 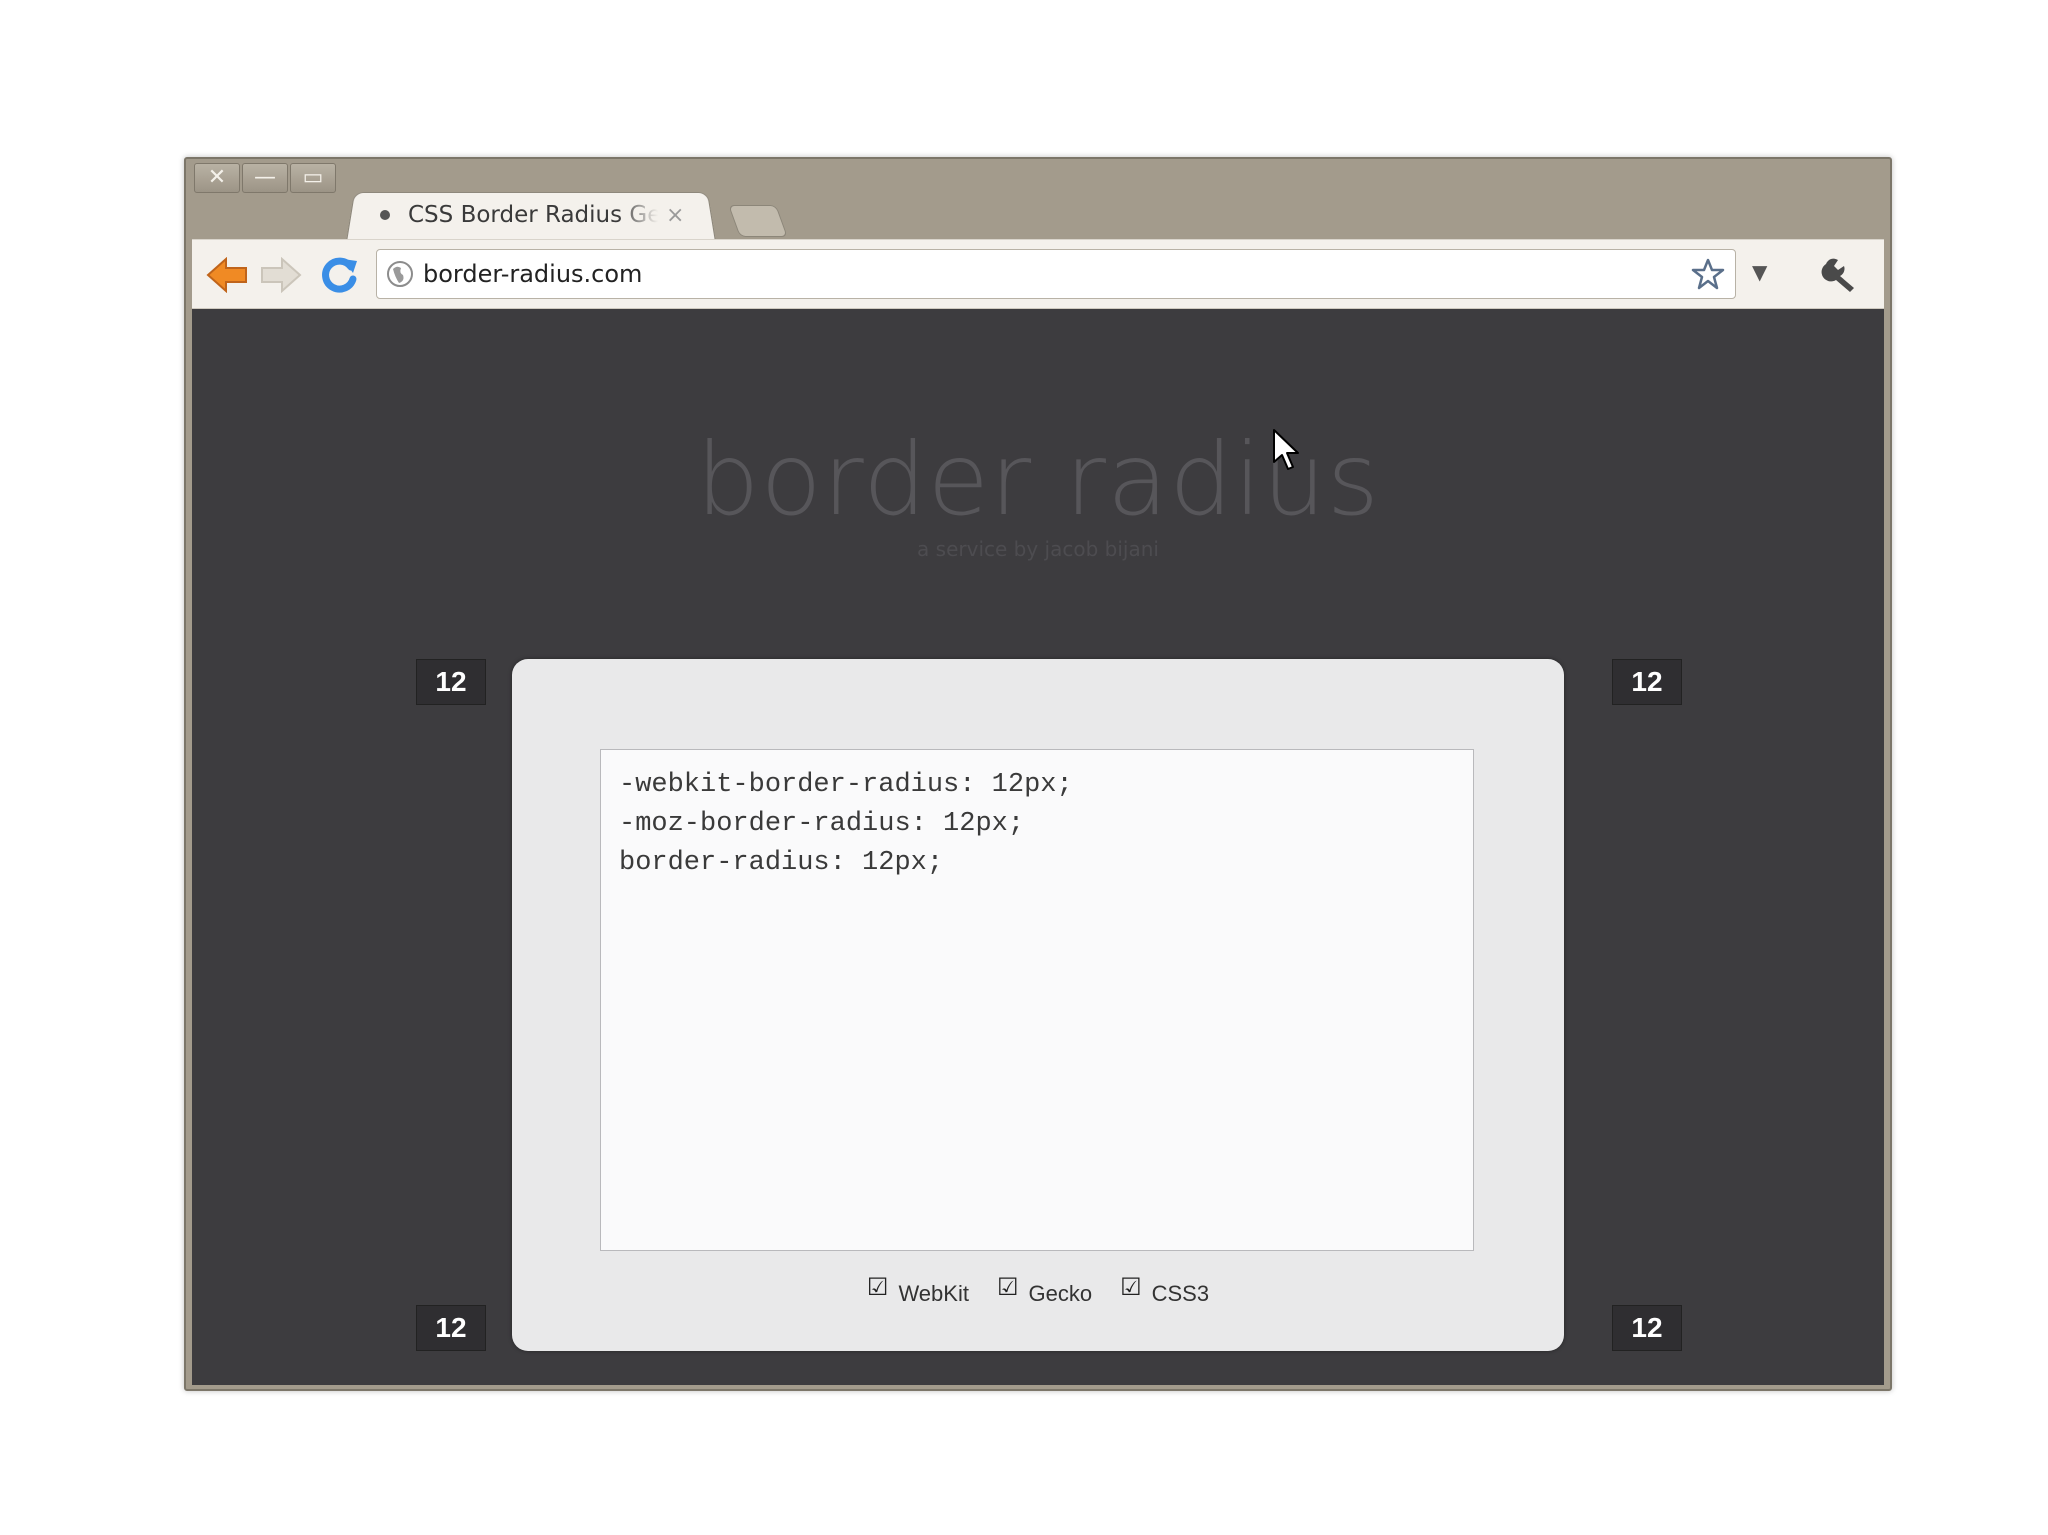 I want to click on vendor-options: ☑ WebKit ☑ Gecko ☑ CSS3, so click(x=1038, y=1291).